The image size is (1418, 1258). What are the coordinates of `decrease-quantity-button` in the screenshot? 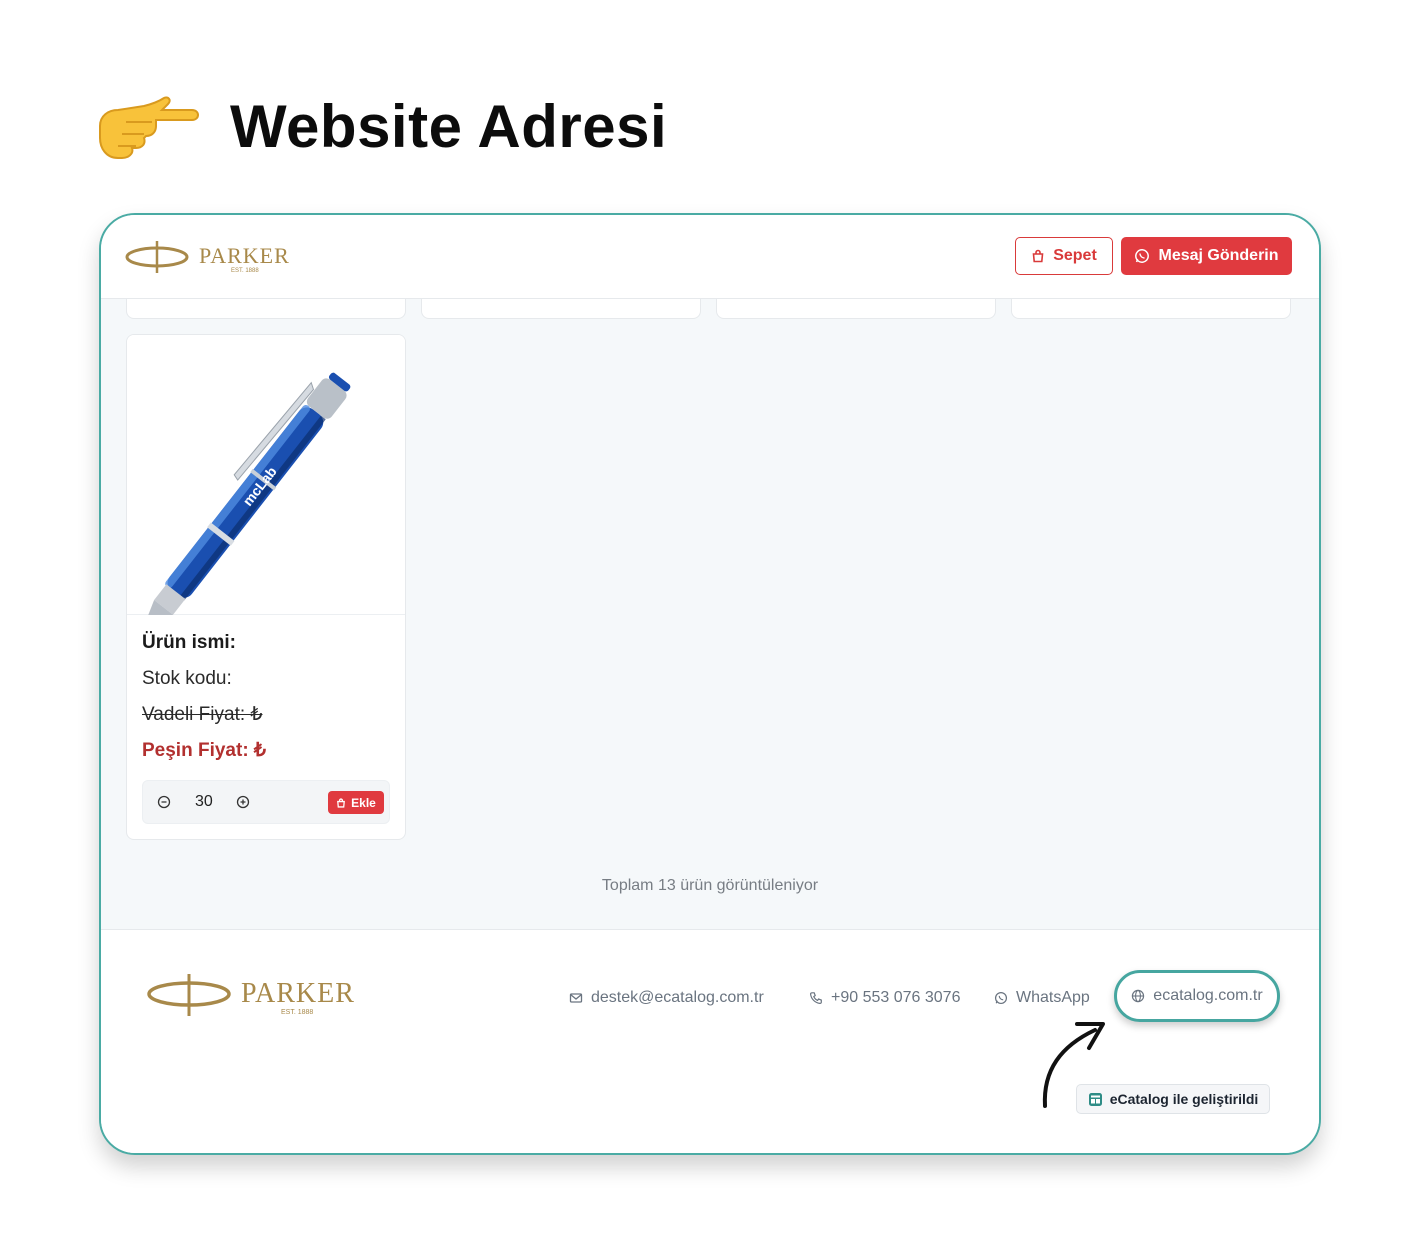 It's located at (164, 802).